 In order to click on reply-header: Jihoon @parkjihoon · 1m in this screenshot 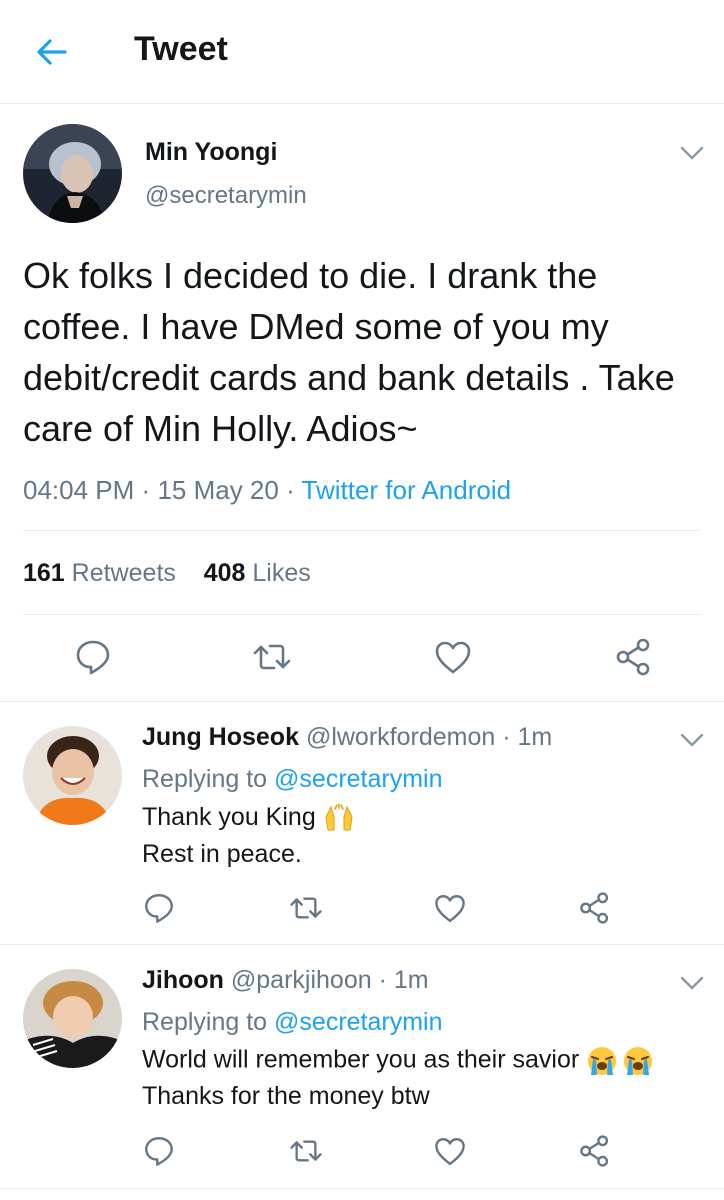, I will do `click(285, 980)`.